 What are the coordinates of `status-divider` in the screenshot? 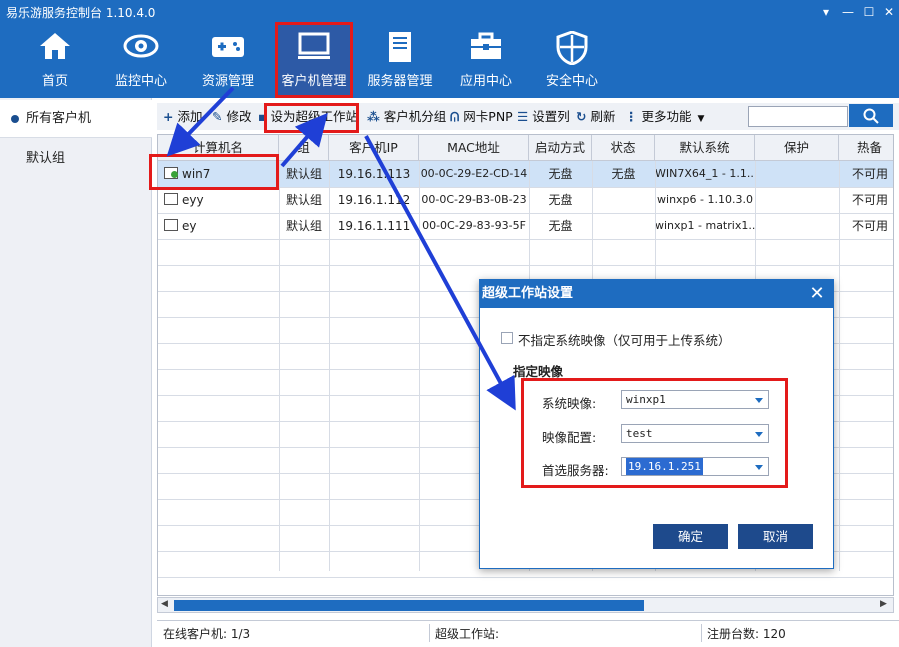 It's located at (701, 633).